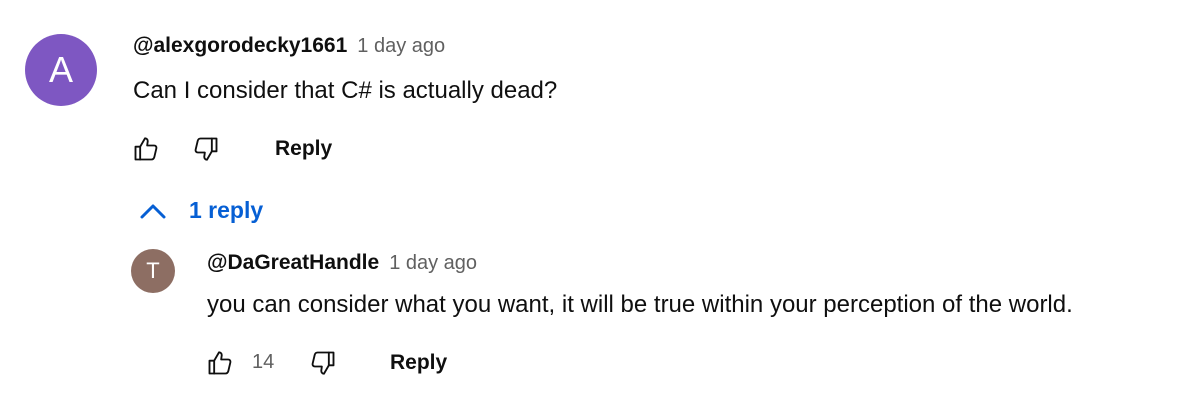  I want to click on reply-avatar-letter: T, so click(153, 270).